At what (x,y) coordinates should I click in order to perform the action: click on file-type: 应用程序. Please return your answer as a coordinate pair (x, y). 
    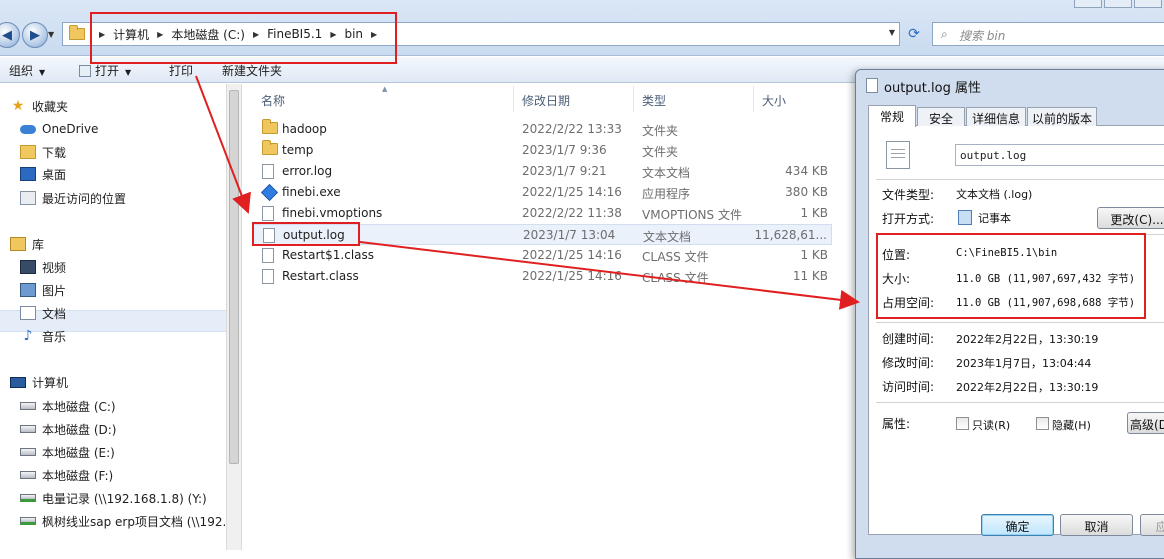
    Looking at the image, I should click on (666, 194).